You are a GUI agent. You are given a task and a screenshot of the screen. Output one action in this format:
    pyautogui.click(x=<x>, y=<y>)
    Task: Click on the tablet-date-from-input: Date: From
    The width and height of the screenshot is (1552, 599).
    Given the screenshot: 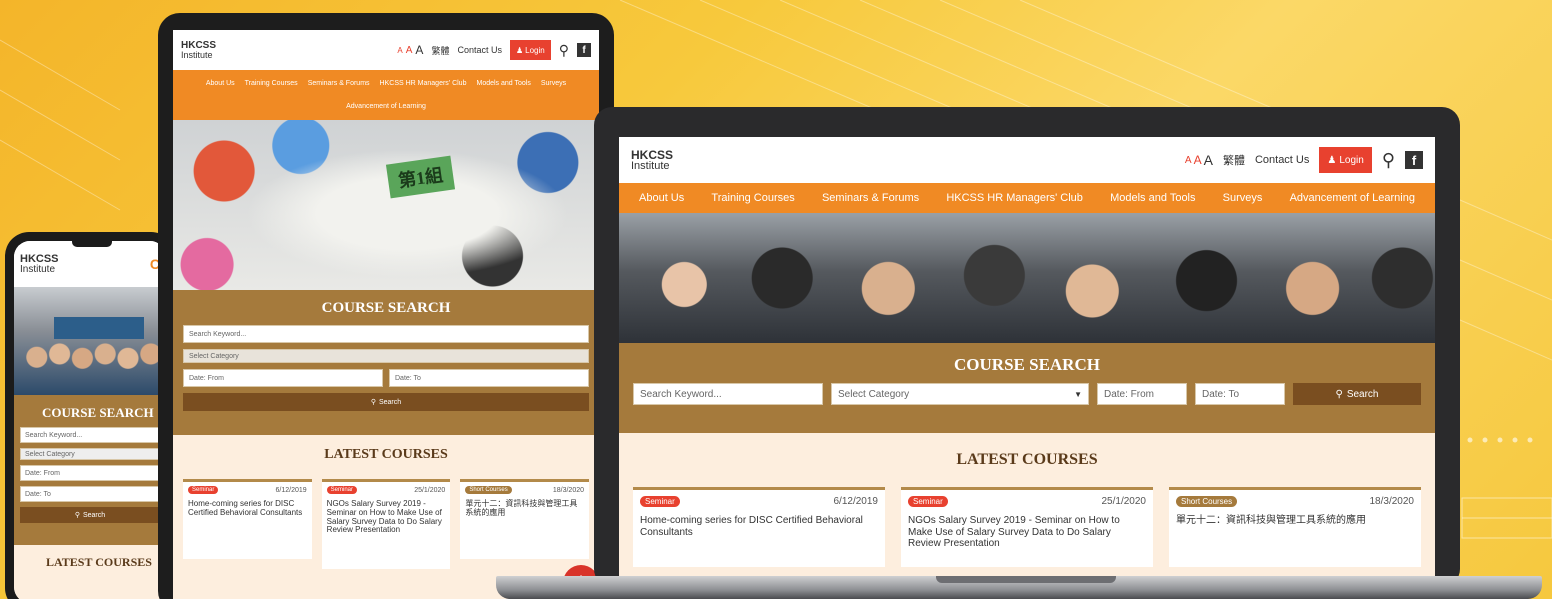 What is the action you would take?
    pyautogui.click(x=283, y=378)
    